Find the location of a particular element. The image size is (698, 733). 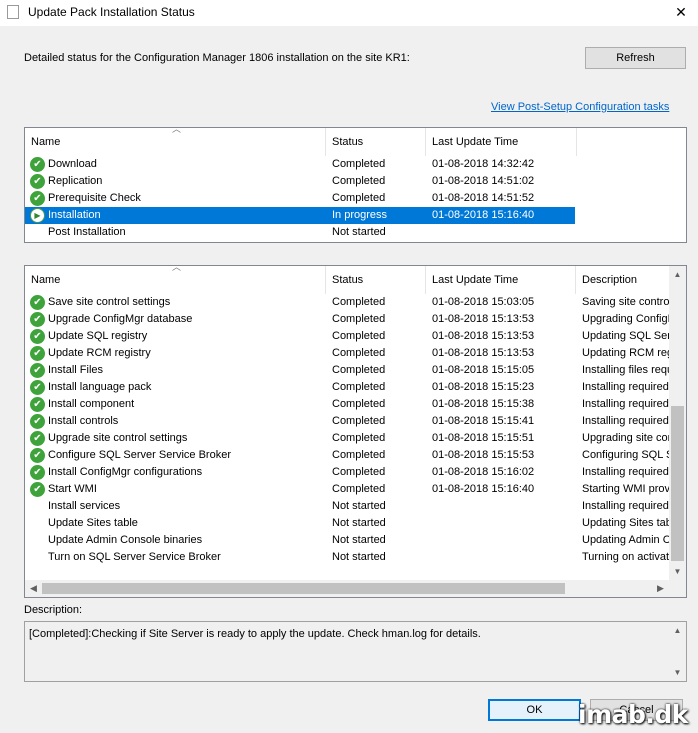

item-description: Upgrading ConfigM is located at coordinates (626, 319).